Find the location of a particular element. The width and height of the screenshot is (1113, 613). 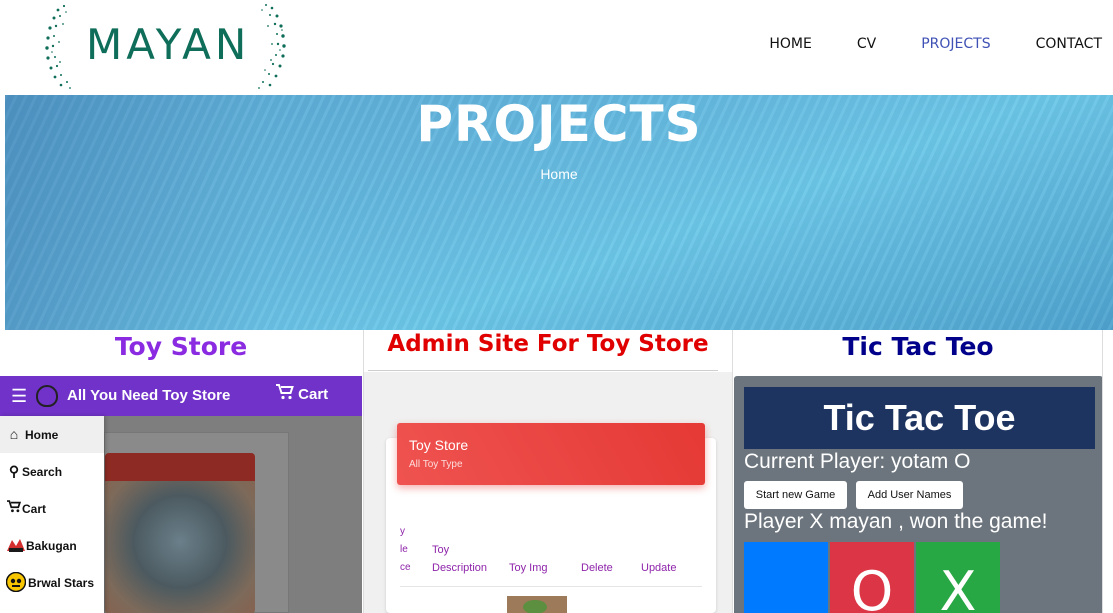

brawl-stars-icon is located at coordinates (16, 583).